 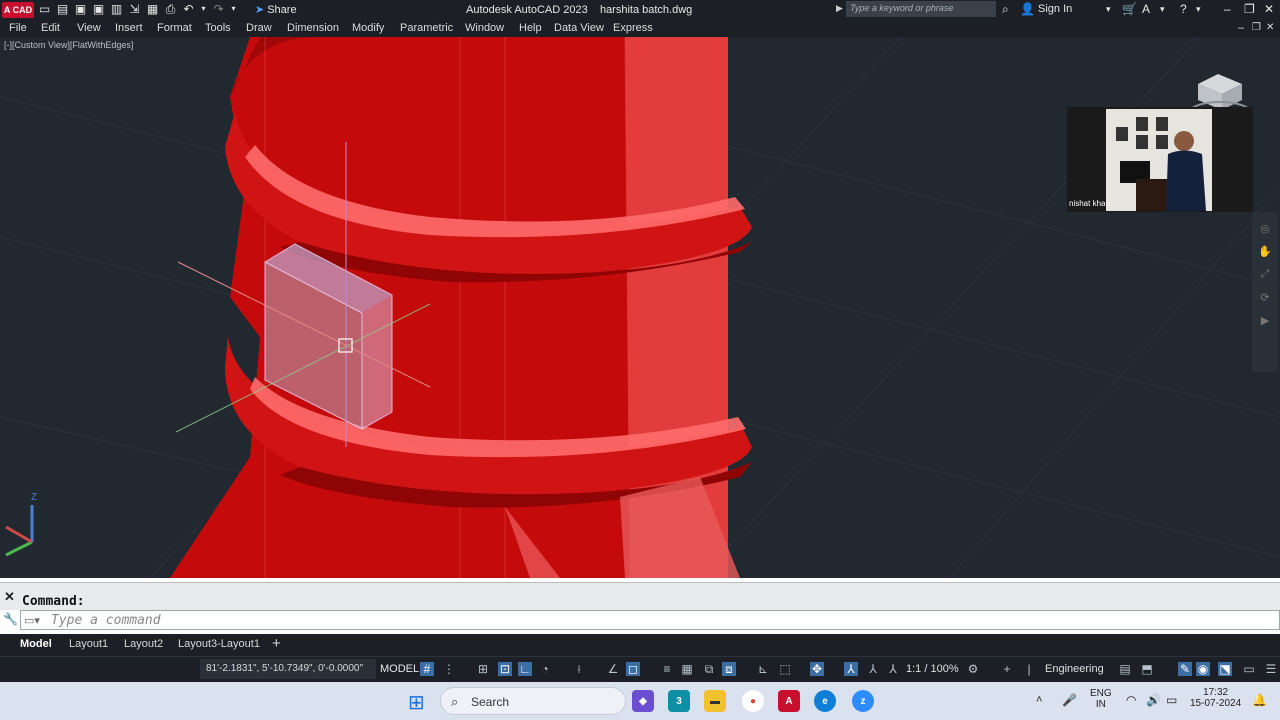 What do you see at coordinates (98, 9) in the screenshot?
I see `save-as-icon: ▣` at bounding box center [98, 9].